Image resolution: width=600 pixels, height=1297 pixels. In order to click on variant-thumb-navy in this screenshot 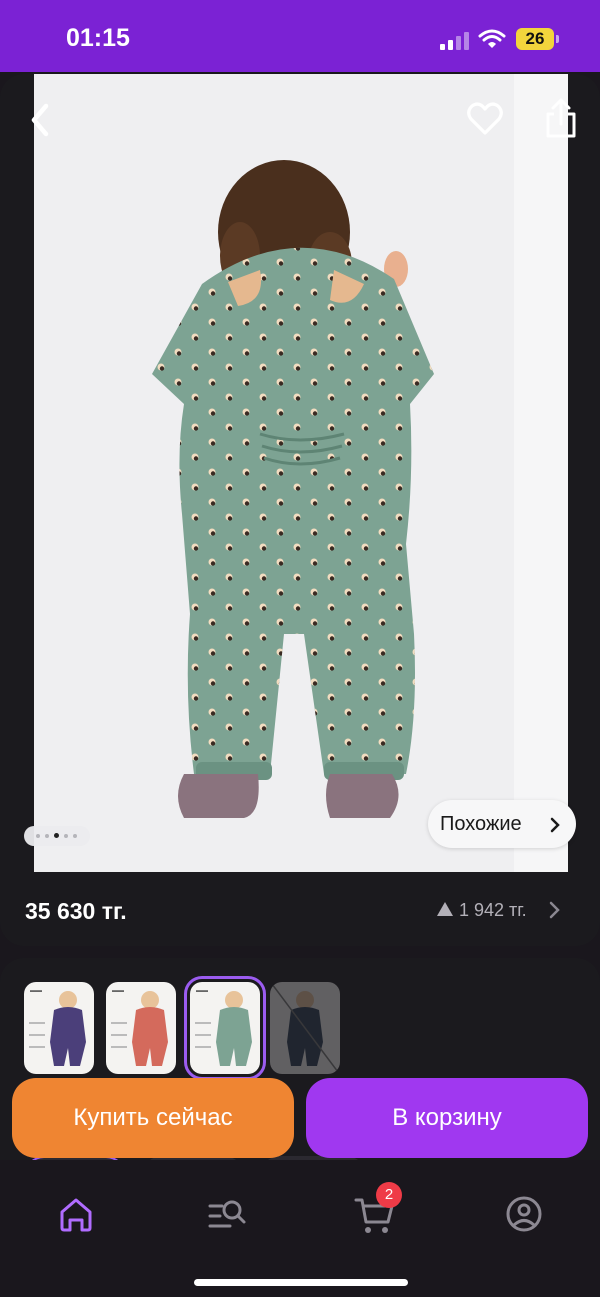, I will do `click(305, 1028)`.